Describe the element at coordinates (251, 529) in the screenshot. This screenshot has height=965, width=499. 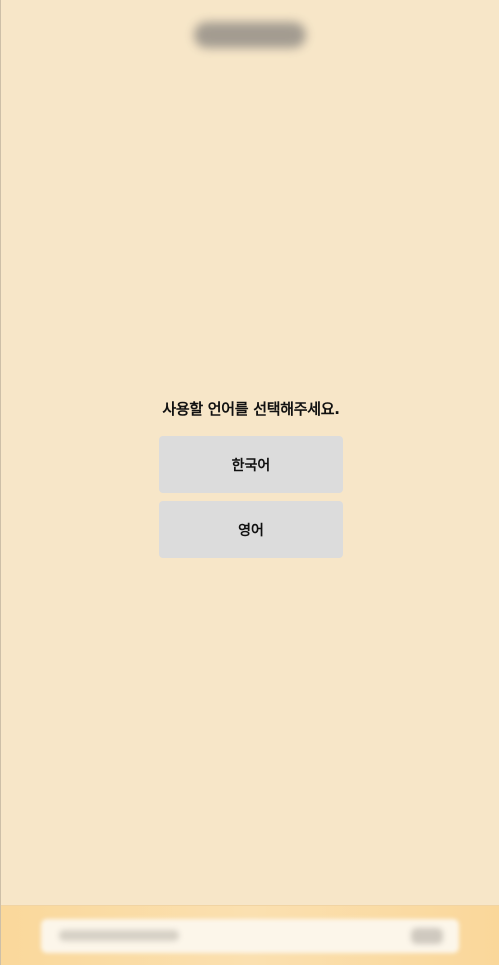
I see `english-language-button: 영어` at that location.